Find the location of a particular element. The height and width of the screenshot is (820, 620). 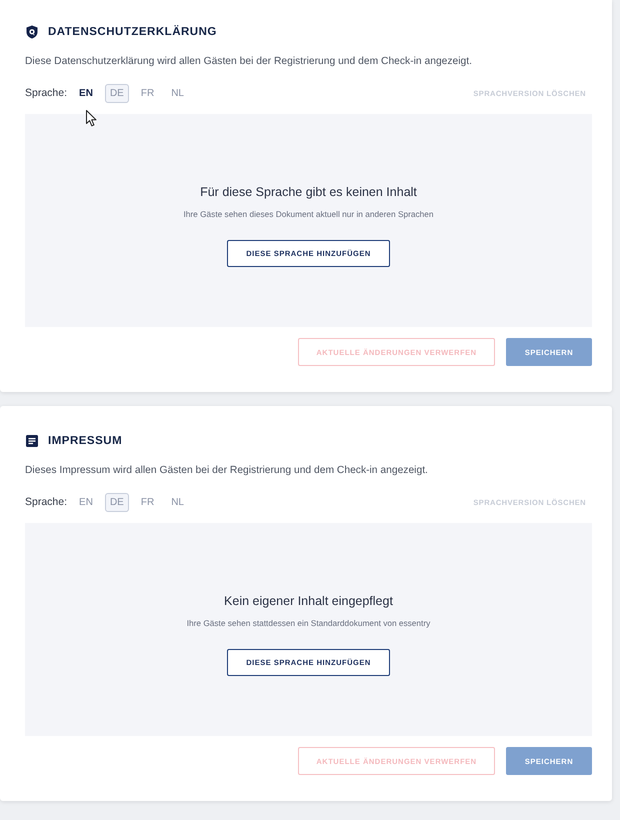

section-description: Diese Datenschutzerklärung wird allen Gästen bei der Registrierung und dem Check-in angezeigt. is located at coordinates (249, 62).